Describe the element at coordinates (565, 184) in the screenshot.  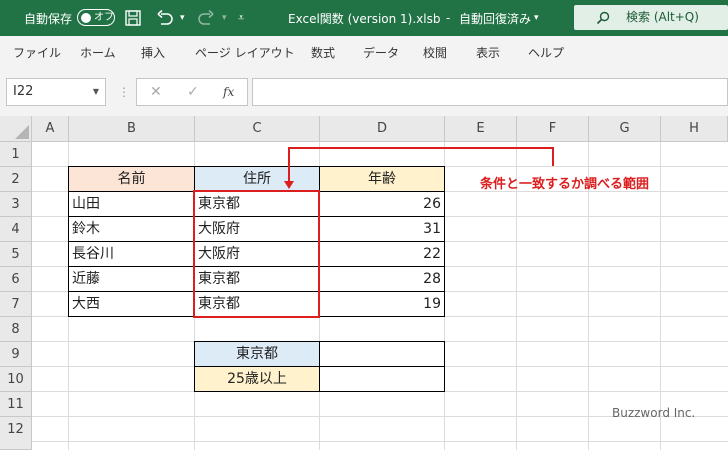
I see `callout-label: 条件と一致するか調べる範囲` at that location.